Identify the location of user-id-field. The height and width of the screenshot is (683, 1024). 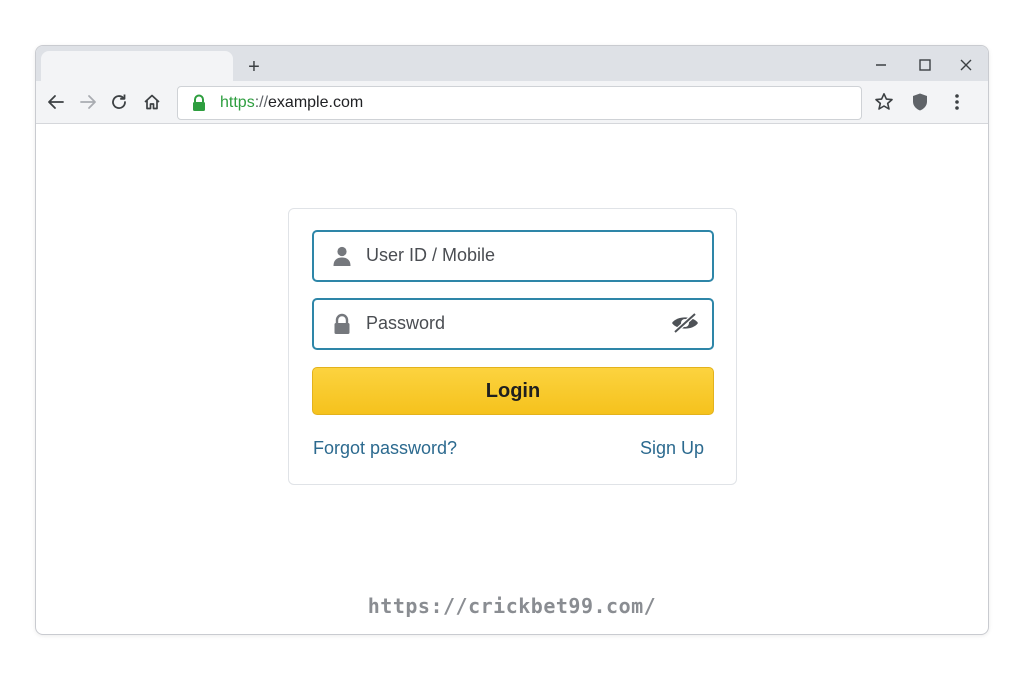
(513, 256).